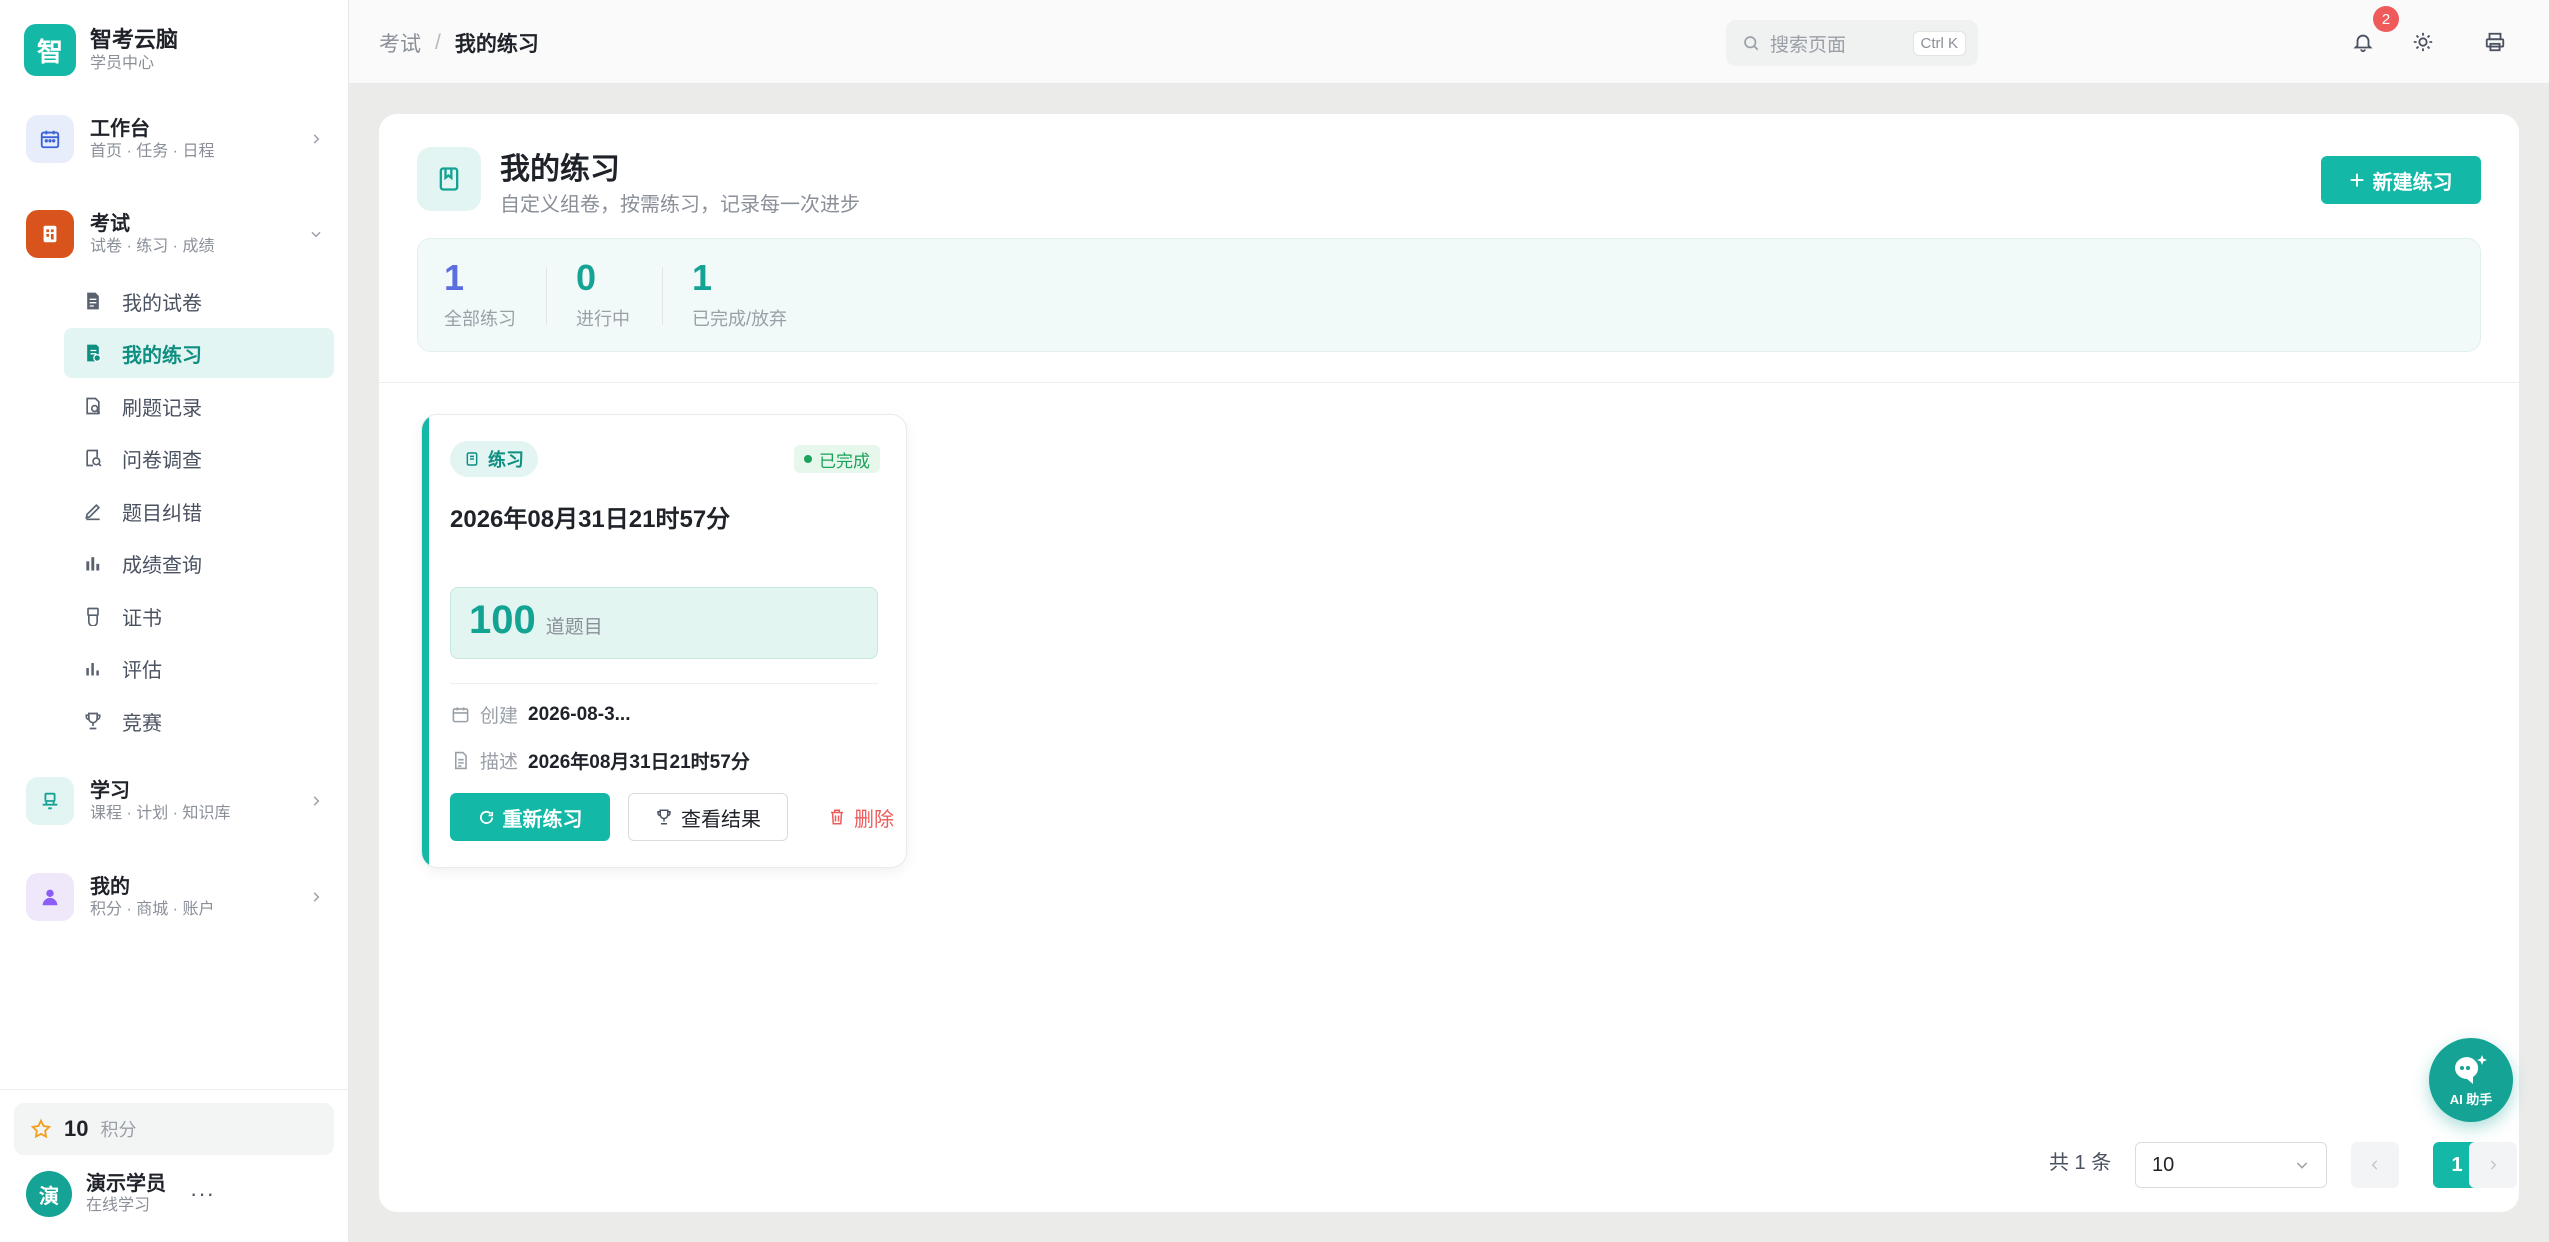 The height and width of the screenshot is (1242, 2549). I want to click on exam-icon, so click(50, 234).